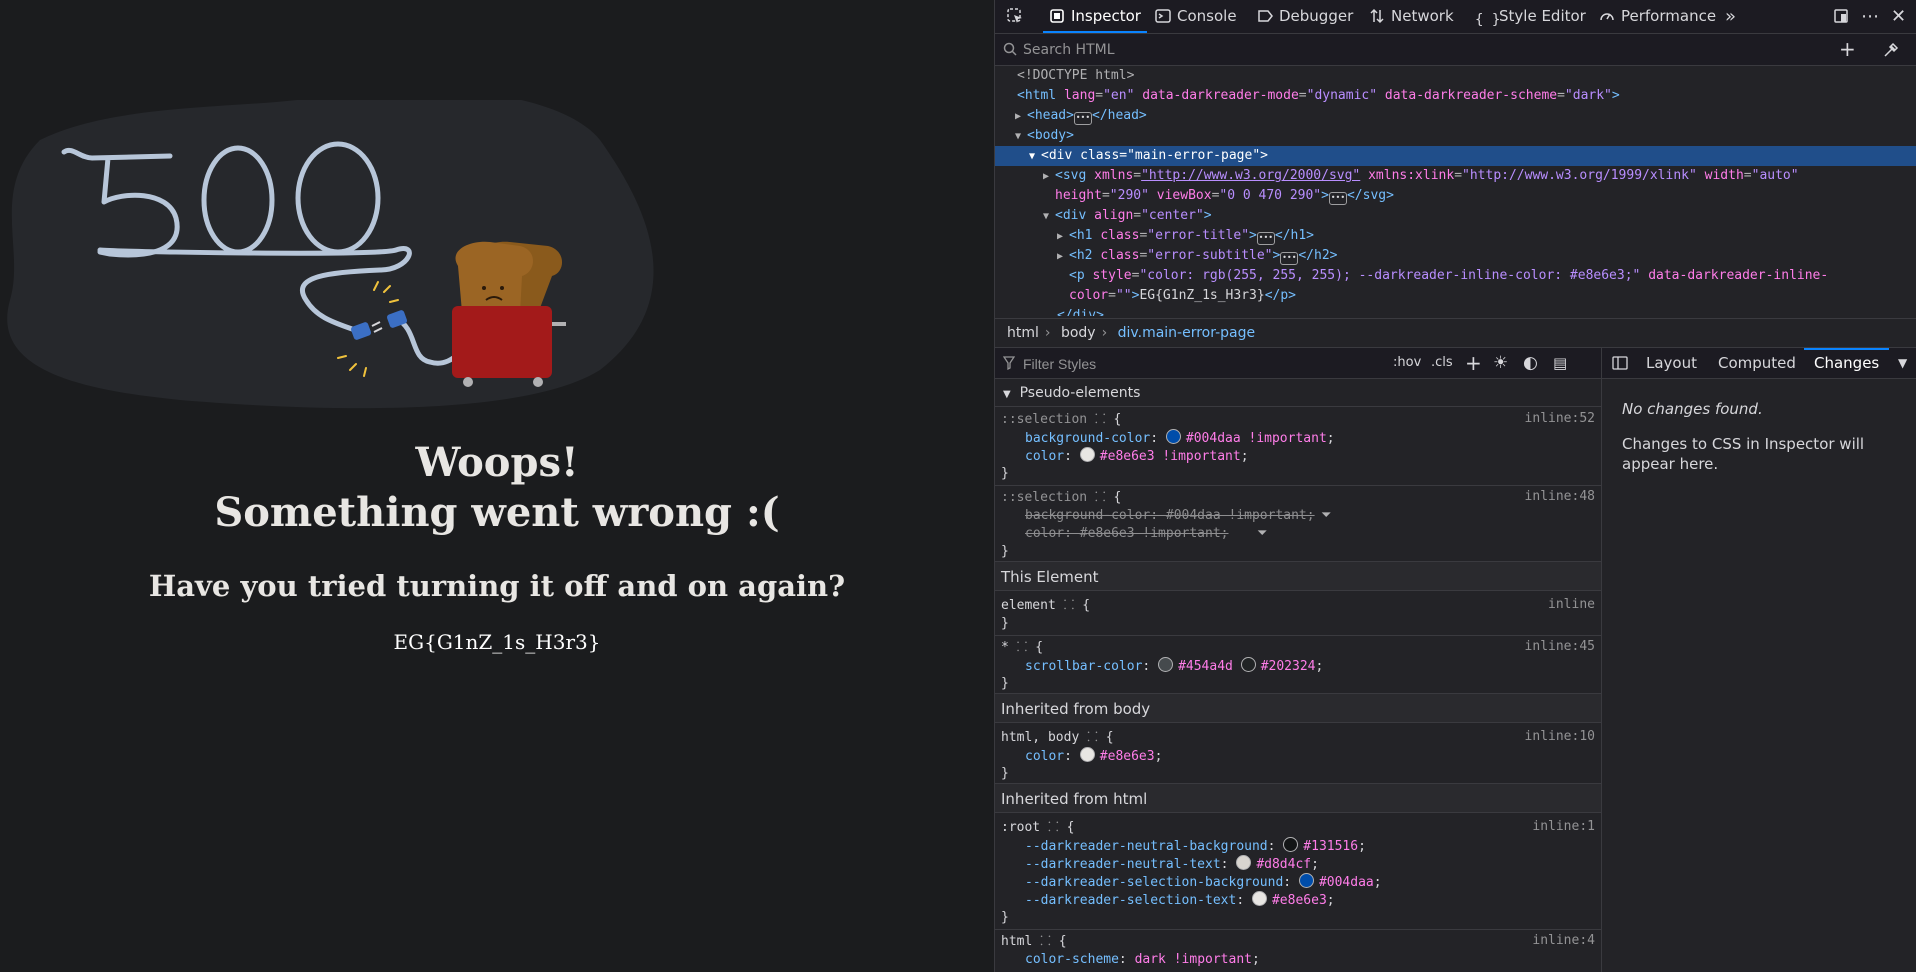 This screenshot has height=972, width=1916. I want to click on markup-div-main-selected: ▼ <div class="main-error-page">, so click(1455, 156).